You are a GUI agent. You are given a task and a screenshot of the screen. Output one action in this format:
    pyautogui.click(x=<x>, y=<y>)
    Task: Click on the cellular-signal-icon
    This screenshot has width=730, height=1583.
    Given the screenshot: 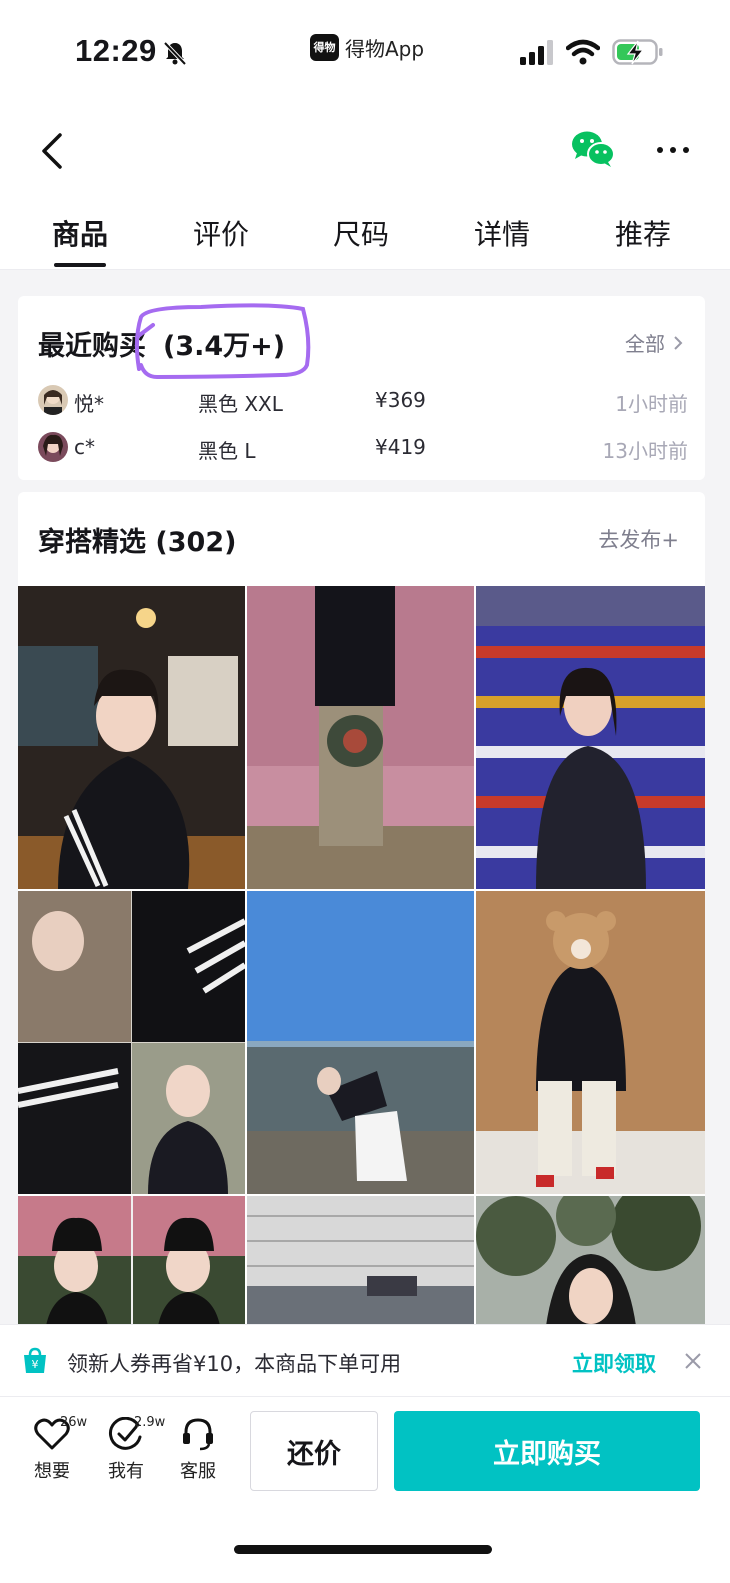 What is the action you would take?
    pyautogui.click(x=536, y=52)
    